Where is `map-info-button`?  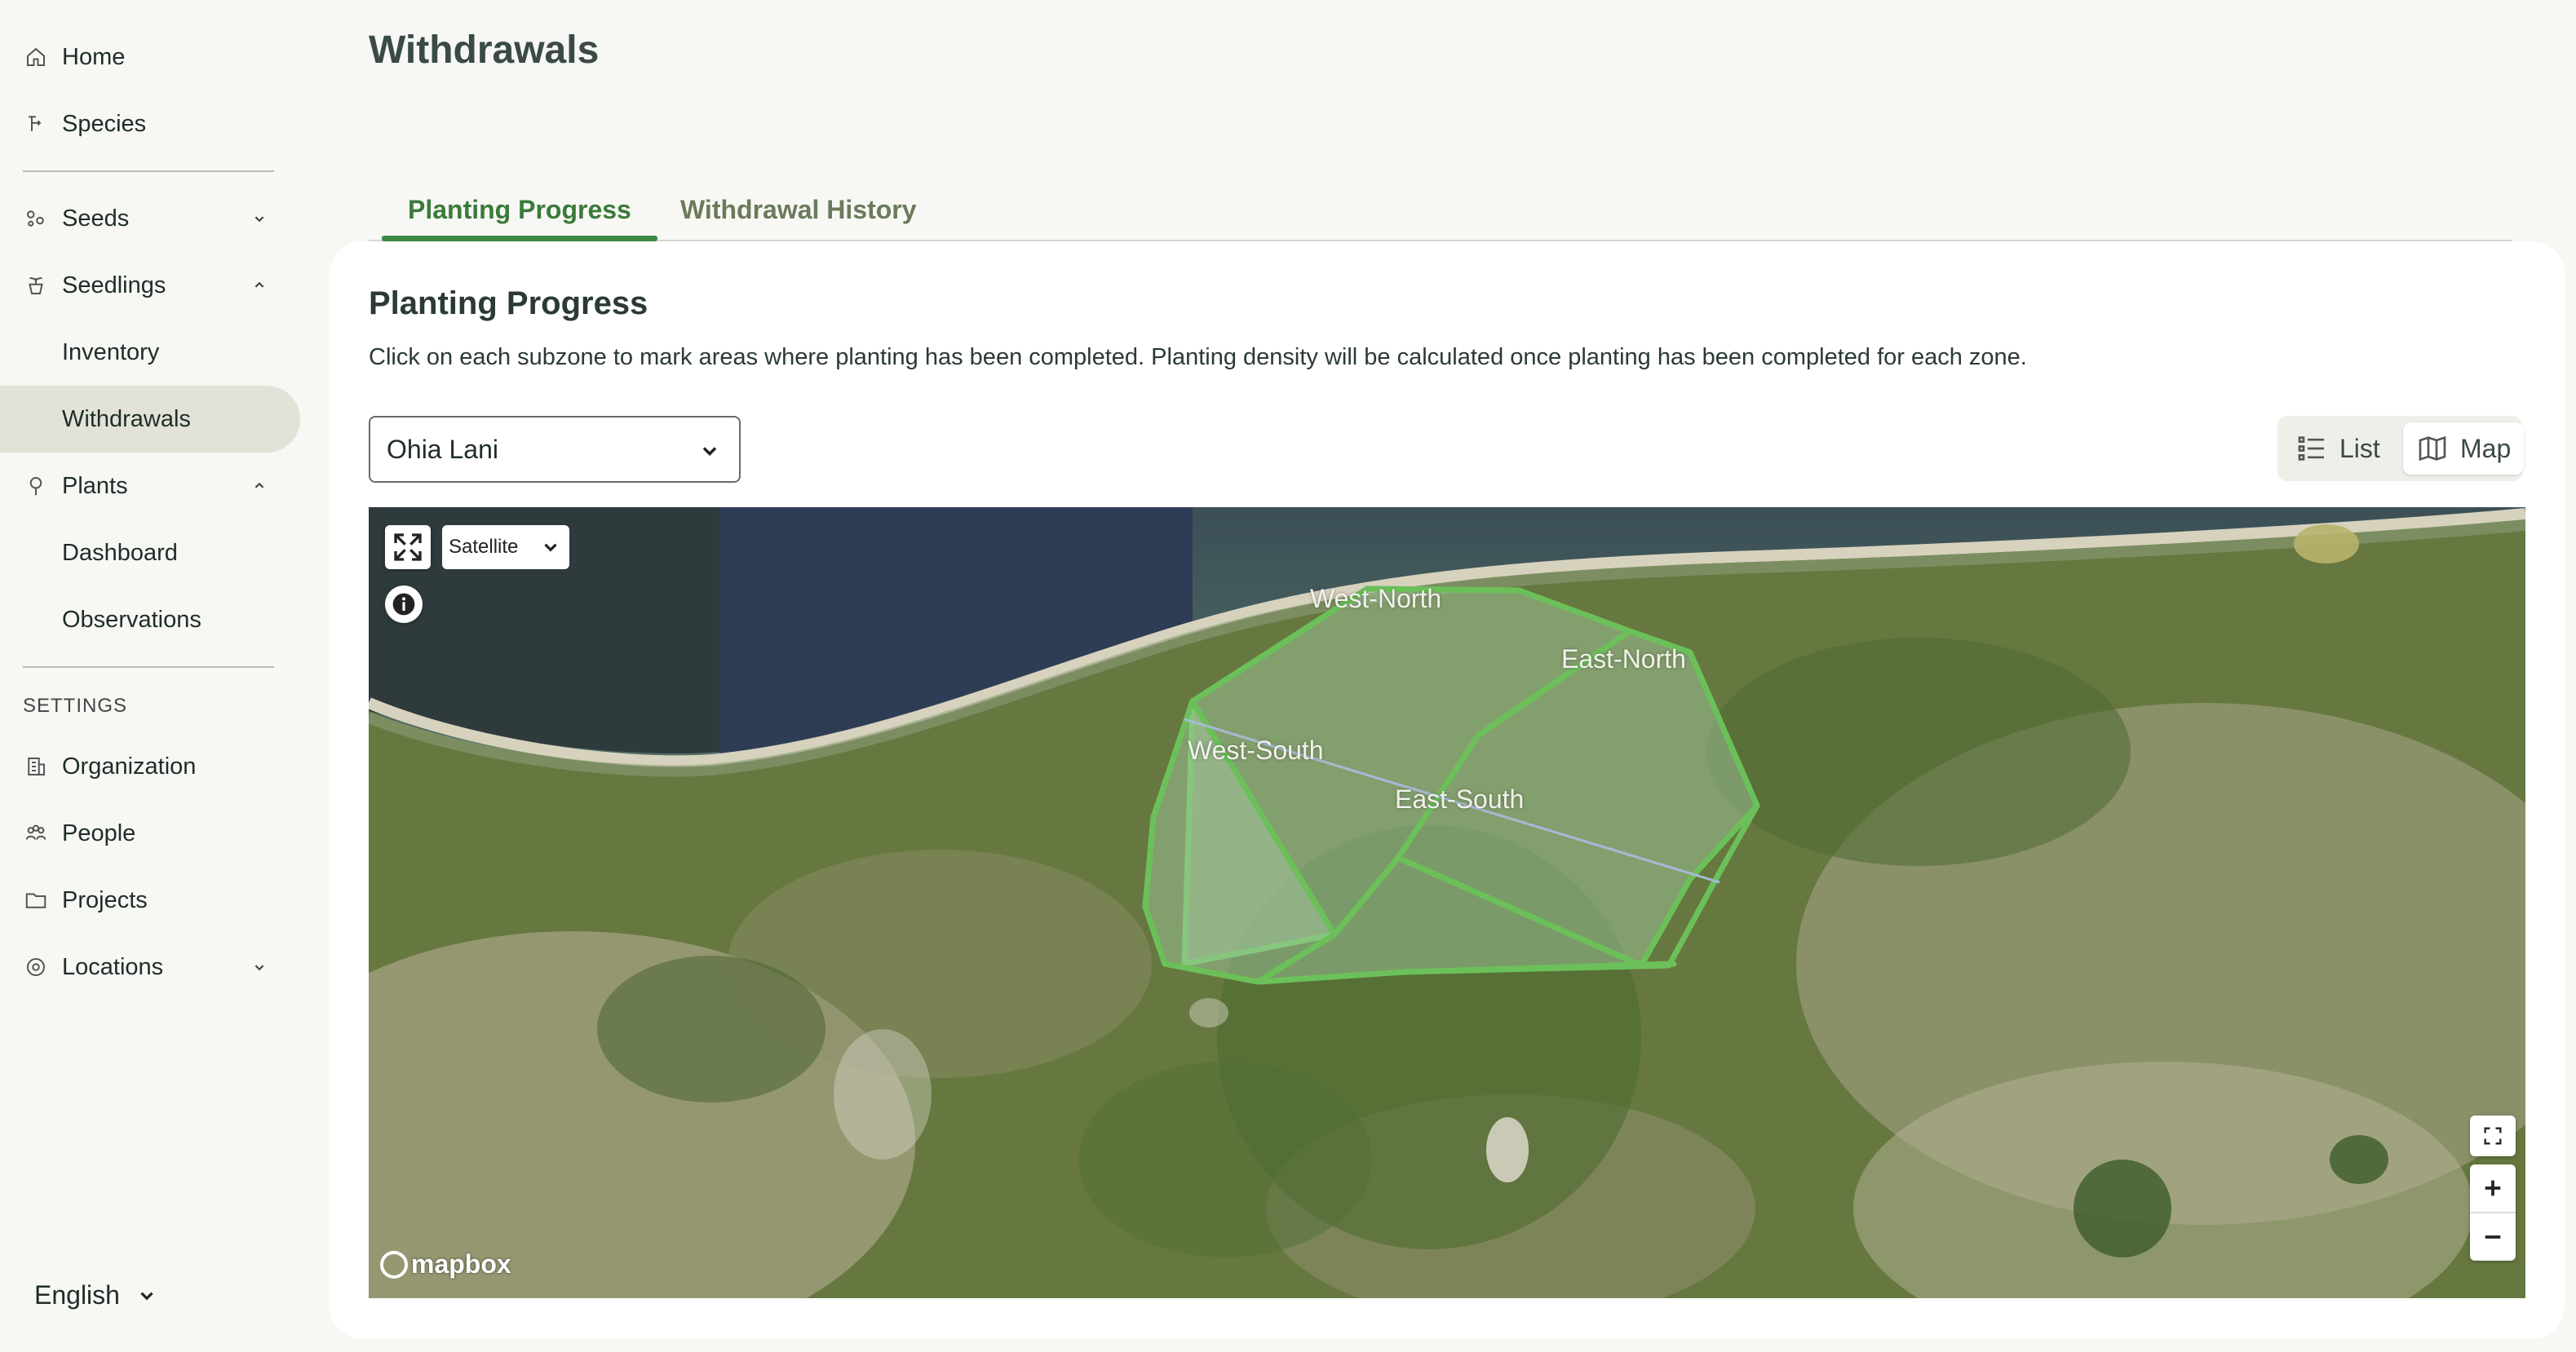 map-info-button is located at coordinates (404, 604).